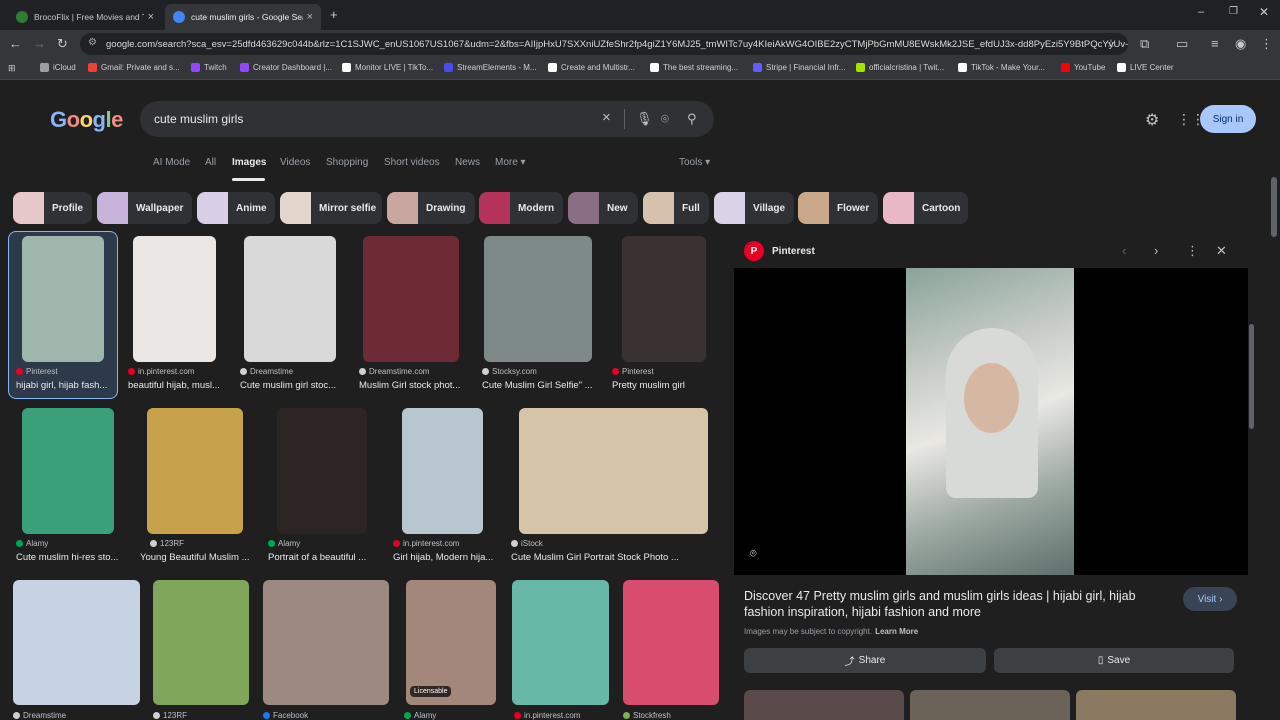 Image resolution: width=1280 pixels, height=720 pixels. Describe the element at coordinates (92, 42) in the screenshot. I see `site-info-icon: ⚙` at that location.